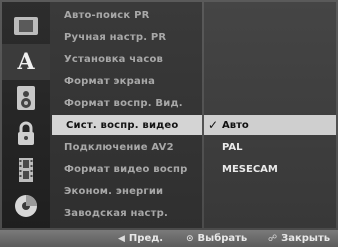 The width and height of the screenshot is (338, 247). I want to click on language-icon: A, so click(26, 62).